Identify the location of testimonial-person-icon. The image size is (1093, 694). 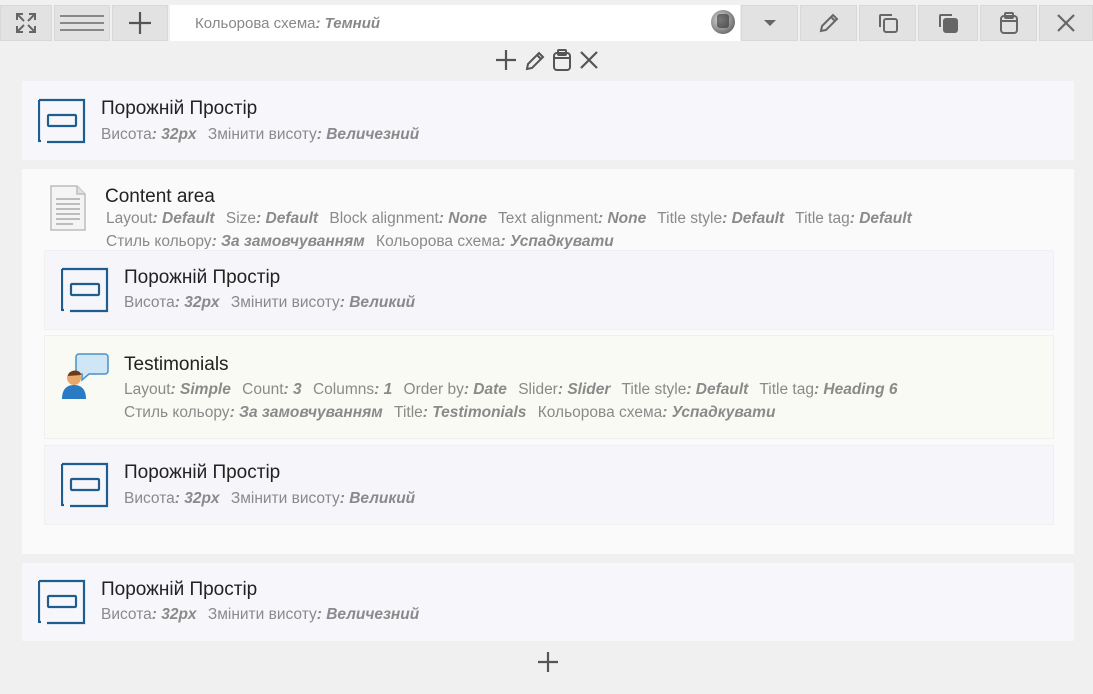
(85, 379).